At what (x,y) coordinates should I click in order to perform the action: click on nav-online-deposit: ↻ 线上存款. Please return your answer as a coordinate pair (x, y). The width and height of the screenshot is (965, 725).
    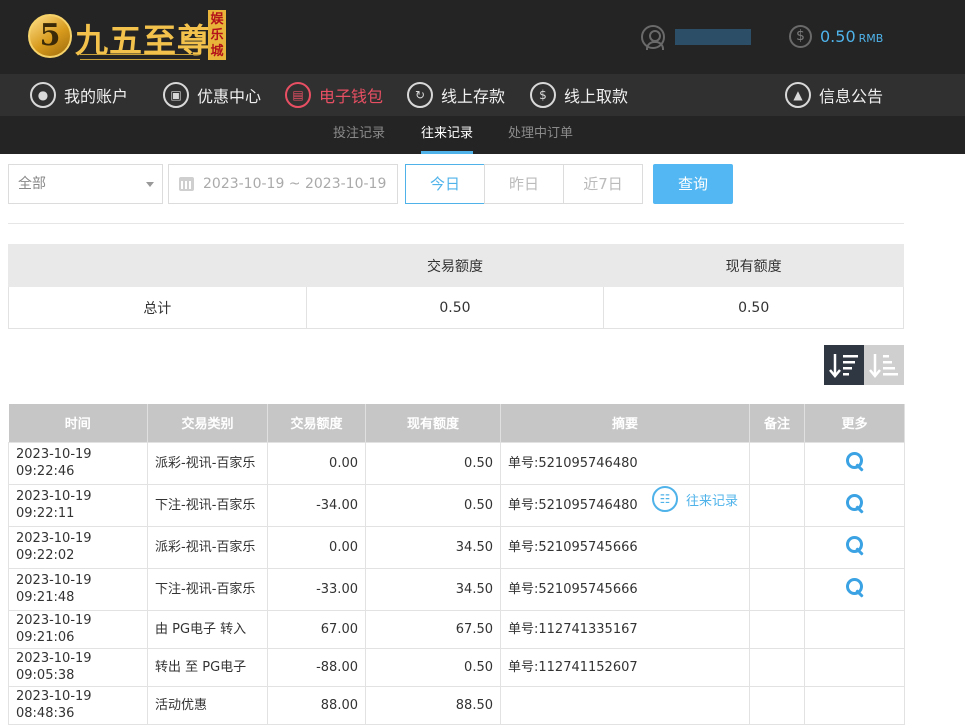
    Looking at the image, I should click on (456, 95).